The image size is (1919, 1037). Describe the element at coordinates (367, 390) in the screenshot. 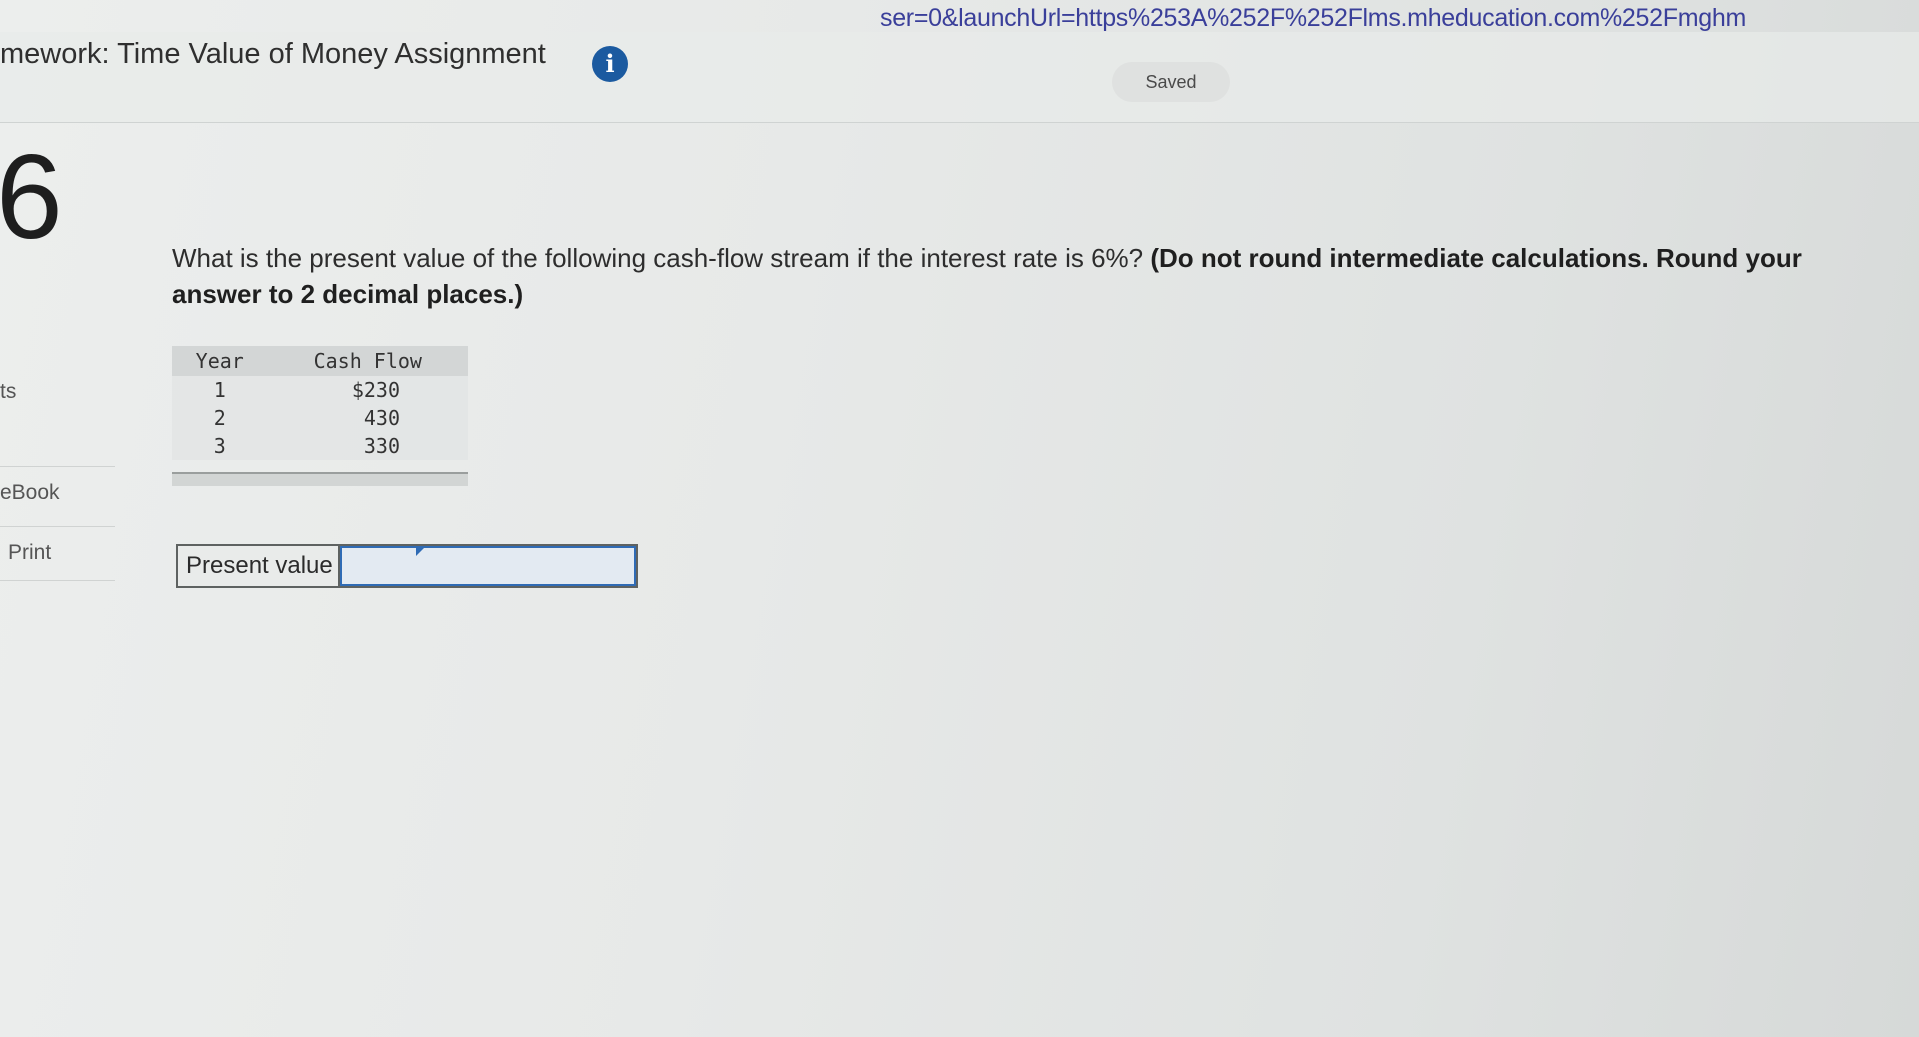

I see `cash-flow-cell: $230` at that location.